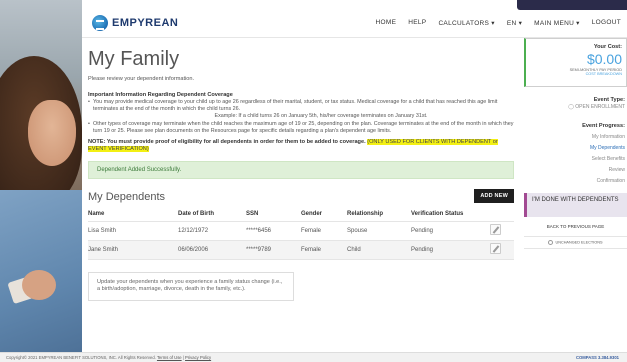 The height and width of the screenshot is (362, 627). Describe the element at coordinates (586, 357) in the screenshot. I see `compass-logo: COMPASS` at that location.